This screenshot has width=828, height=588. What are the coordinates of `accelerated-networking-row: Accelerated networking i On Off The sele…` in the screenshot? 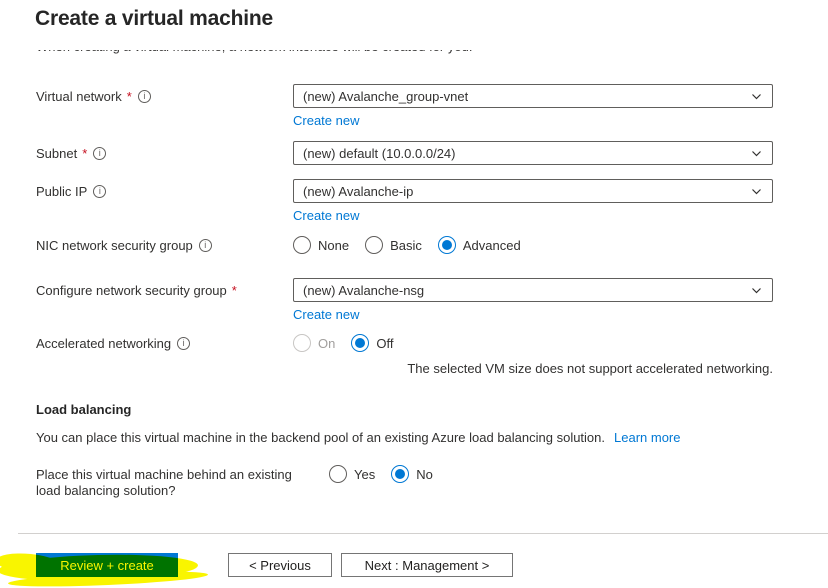 It's located at (404, 355).